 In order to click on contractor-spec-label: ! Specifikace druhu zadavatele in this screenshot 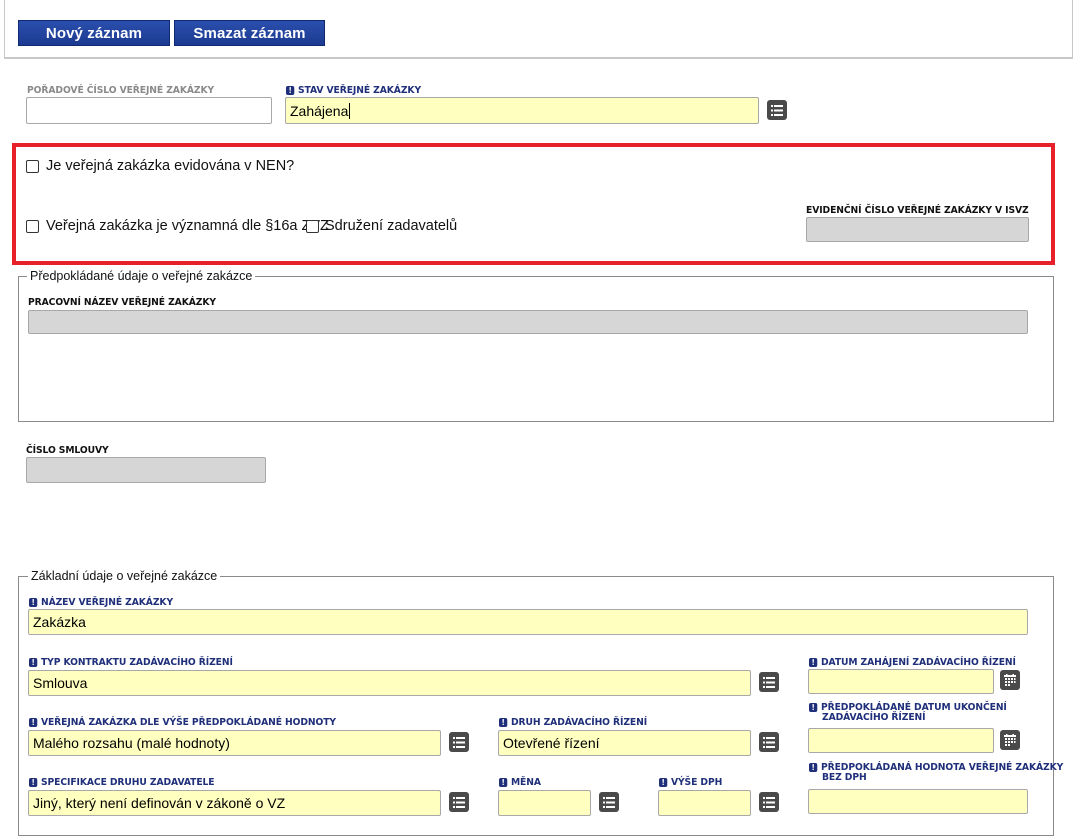, I will do `click(122, 782)`.